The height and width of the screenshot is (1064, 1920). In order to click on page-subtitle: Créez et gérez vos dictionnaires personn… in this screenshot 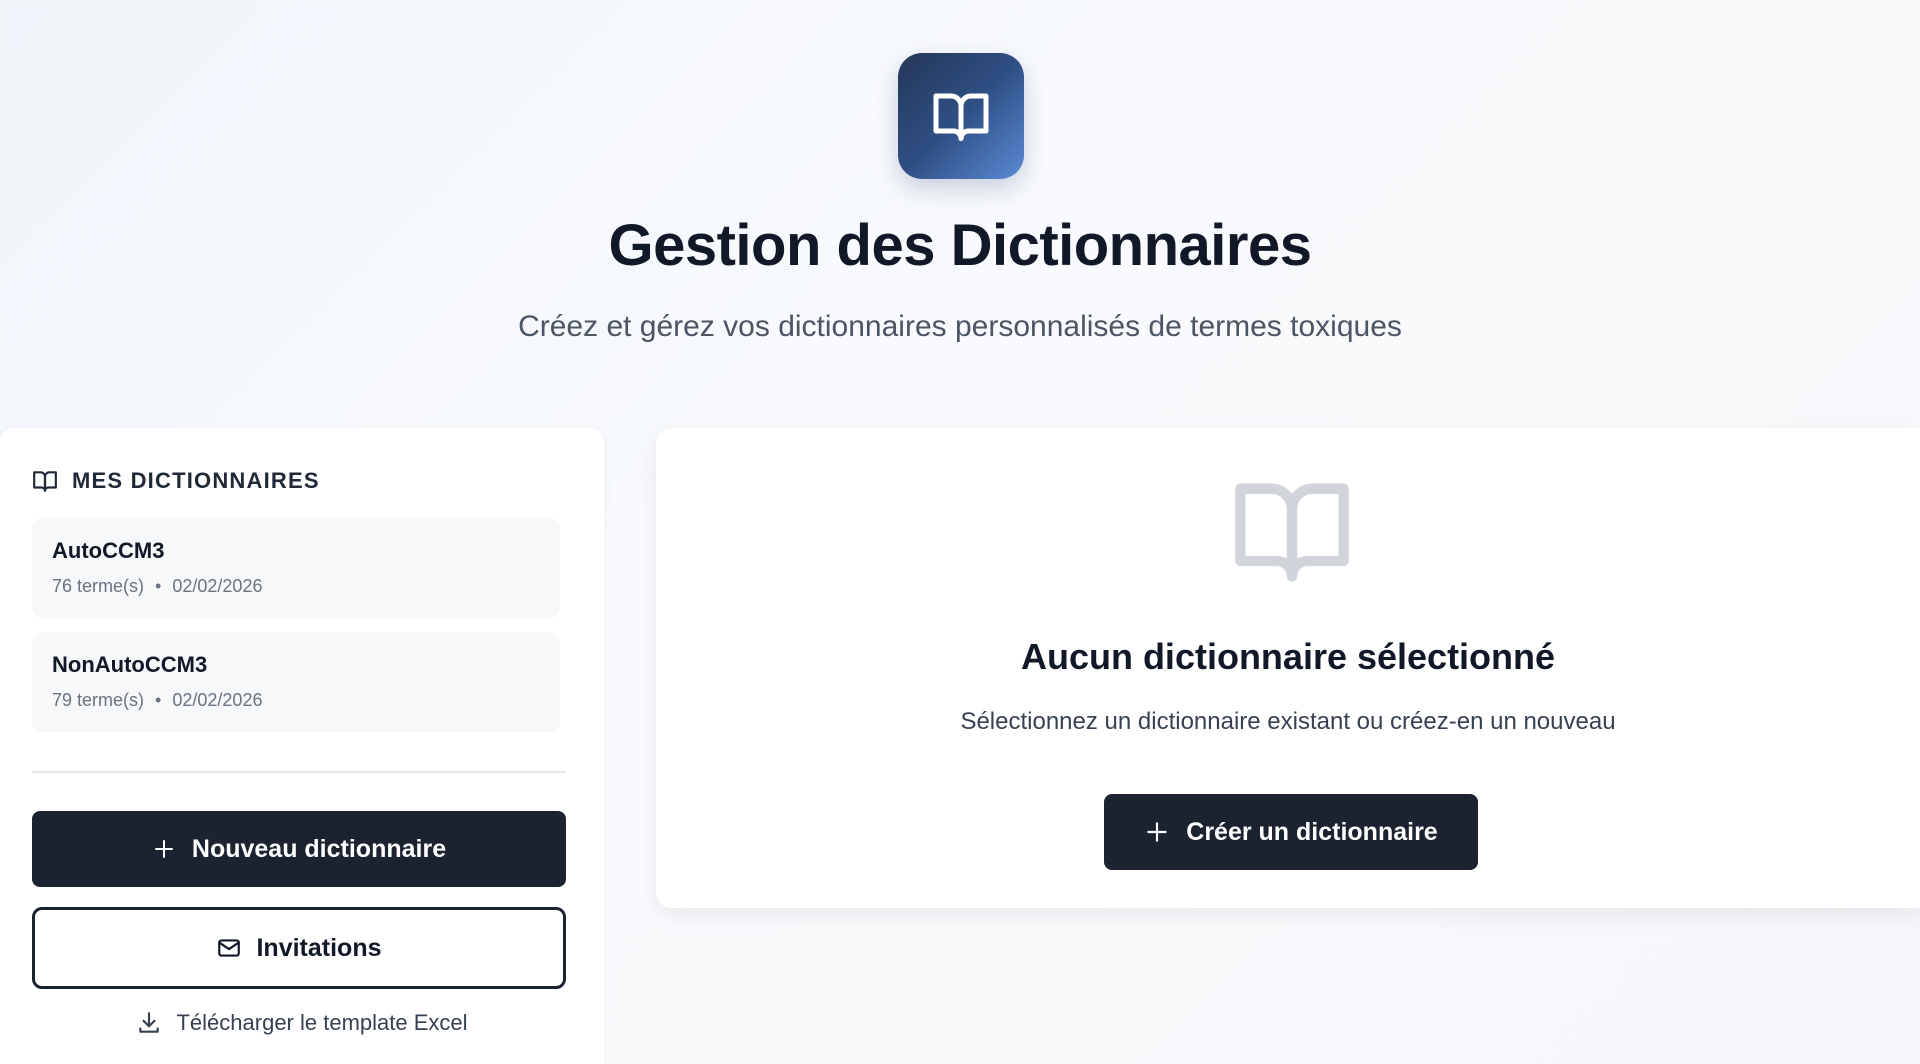, I will do `click(960, 326)`.